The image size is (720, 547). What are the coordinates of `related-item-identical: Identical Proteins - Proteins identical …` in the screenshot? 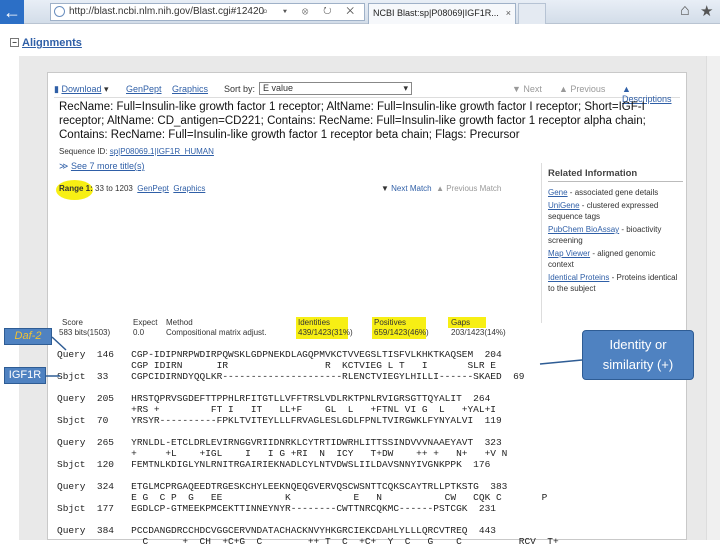 It's located at (615, 283).